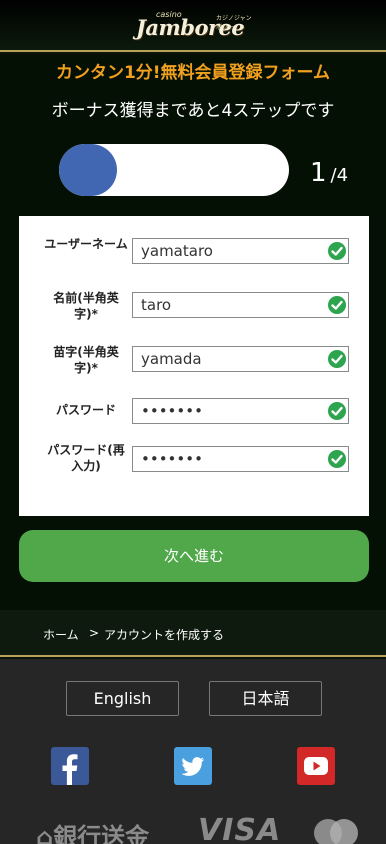  Describe the element at coordinates (316, 766) in the screenshot. I see `youtube-icon` at that location.